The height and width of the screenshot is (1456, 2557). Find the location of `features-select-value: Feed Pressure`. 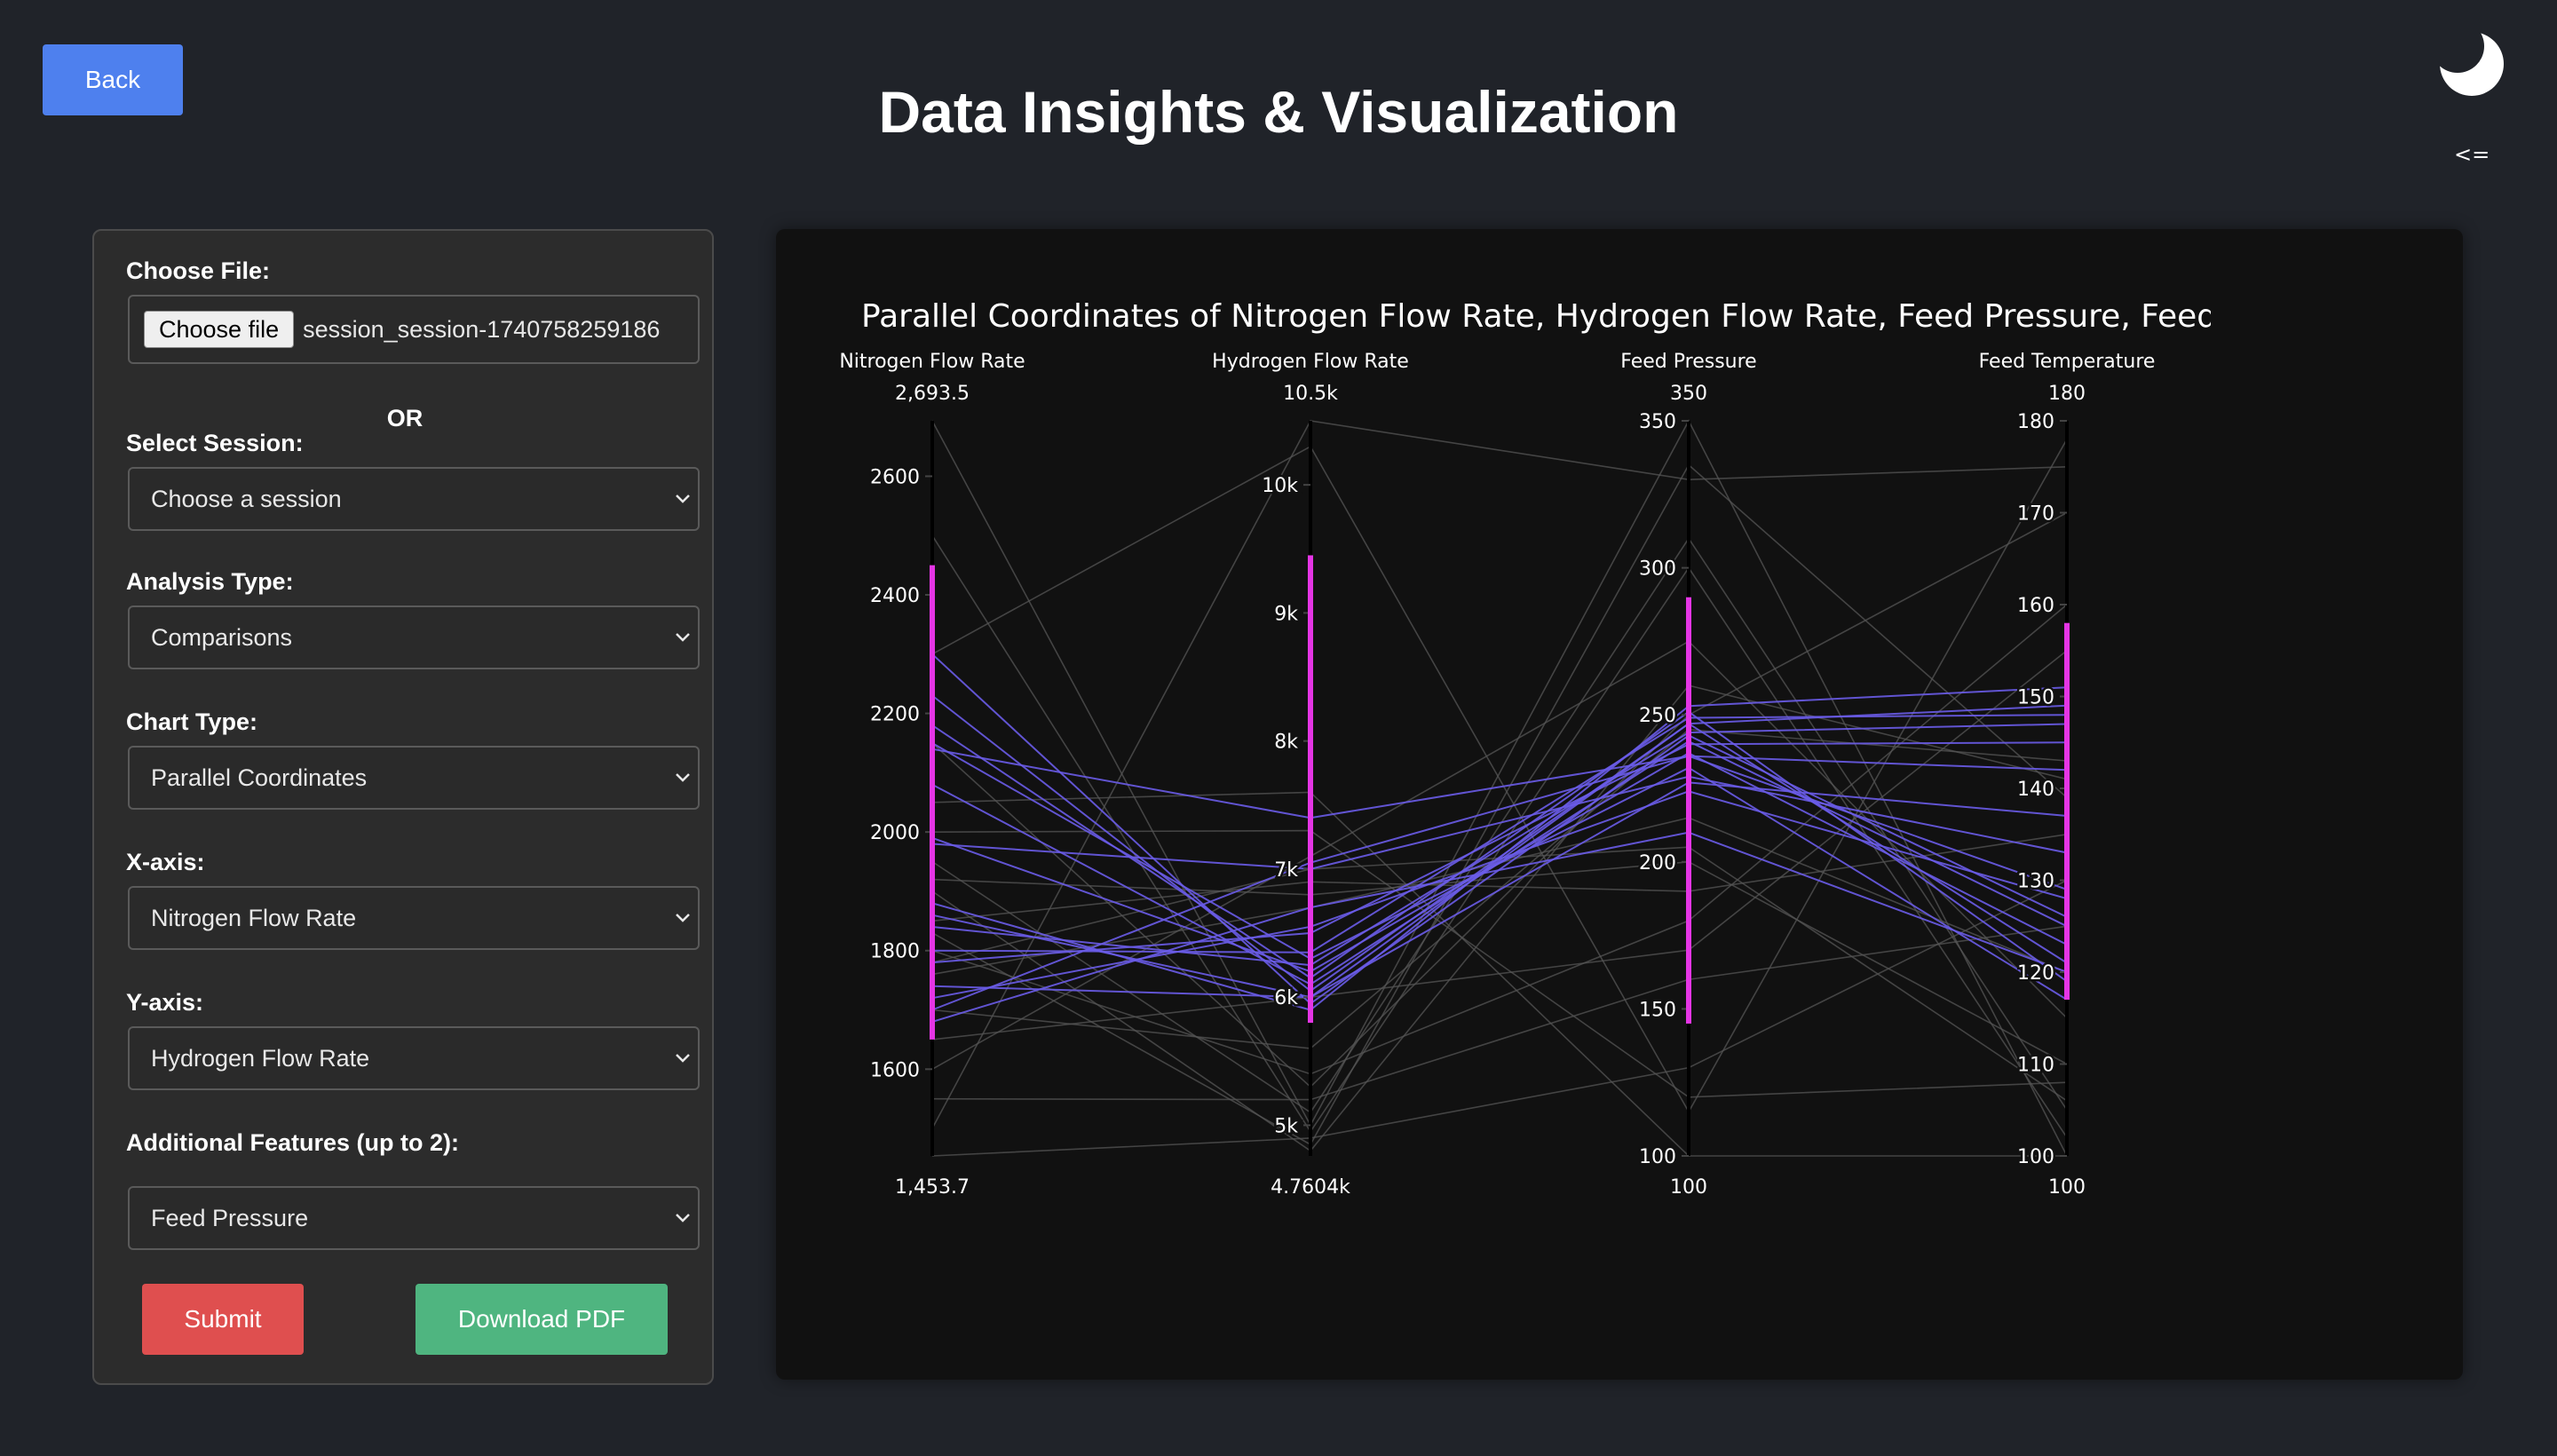

features-select-value: Feed Pressure is located at coordinates (230, 1217).